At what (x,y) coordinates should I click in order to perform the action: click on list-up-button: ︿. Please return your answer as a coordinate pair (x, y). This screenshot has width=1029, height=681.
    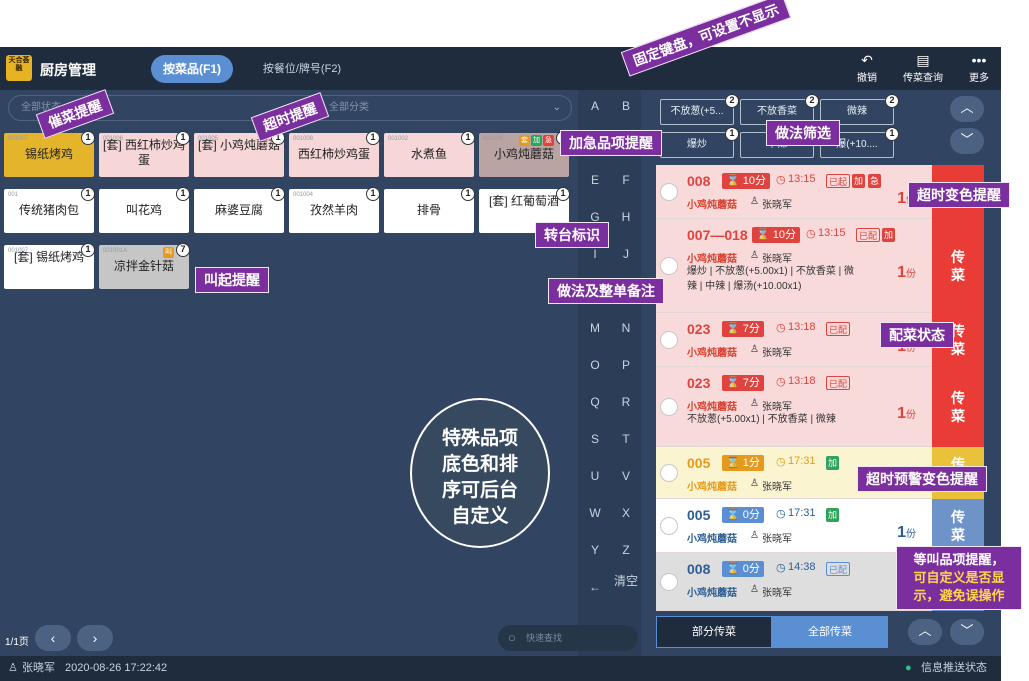
    Looking at the image, I should click on (925, 632).